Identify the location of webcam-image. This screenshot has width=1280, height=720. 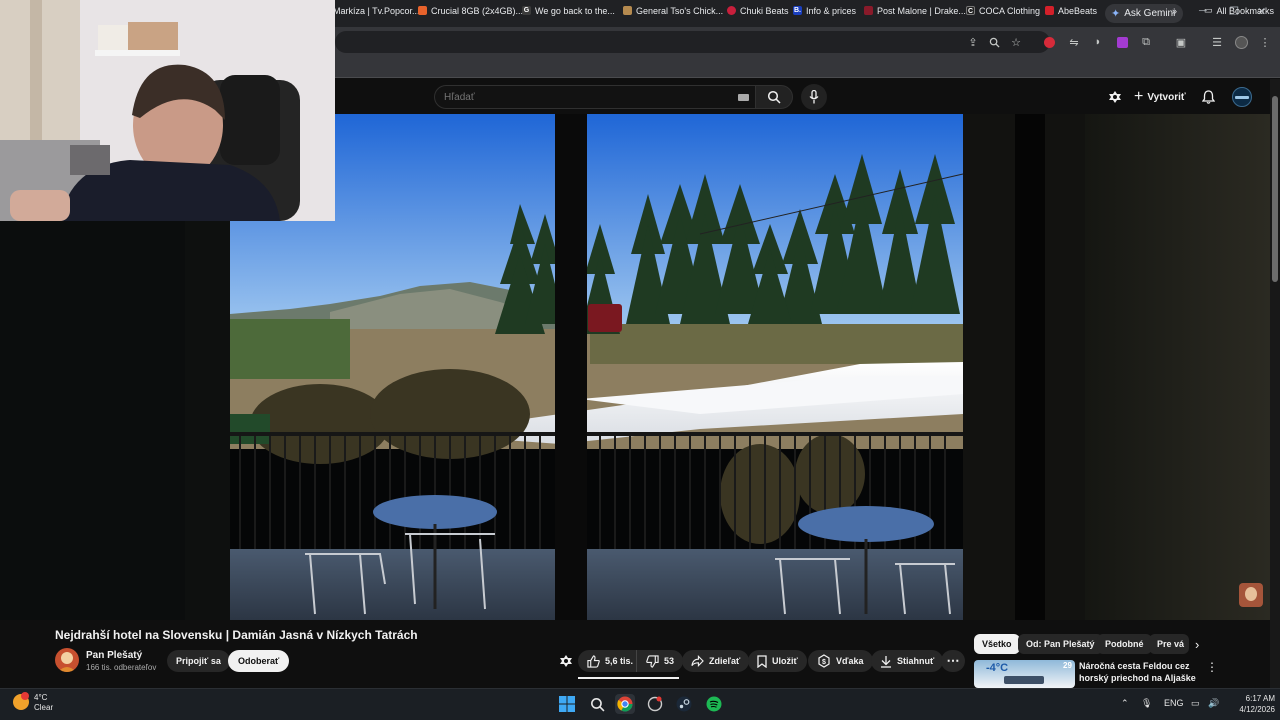
(167, 110).